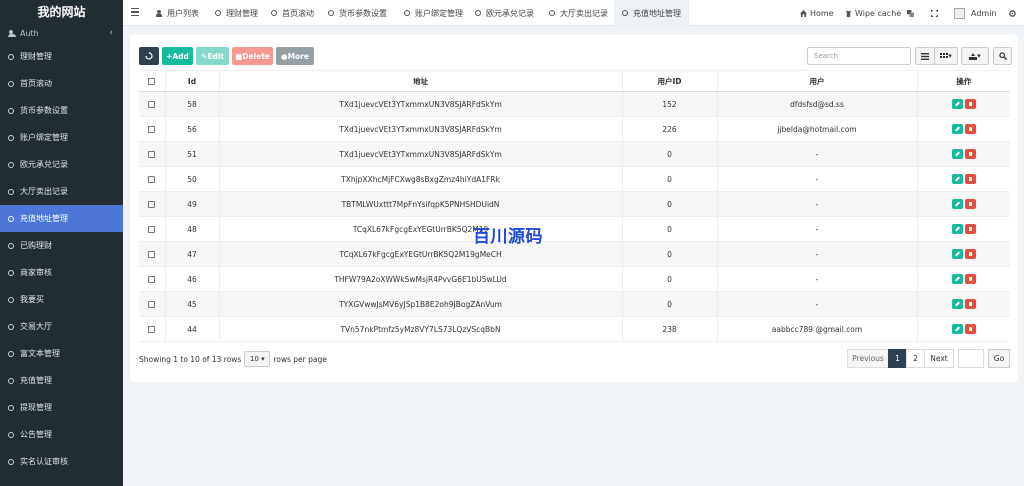 The height and width of the screenshot is (486, 1024). I want to click on sidebar-item: 我要买, so click(61, 299).